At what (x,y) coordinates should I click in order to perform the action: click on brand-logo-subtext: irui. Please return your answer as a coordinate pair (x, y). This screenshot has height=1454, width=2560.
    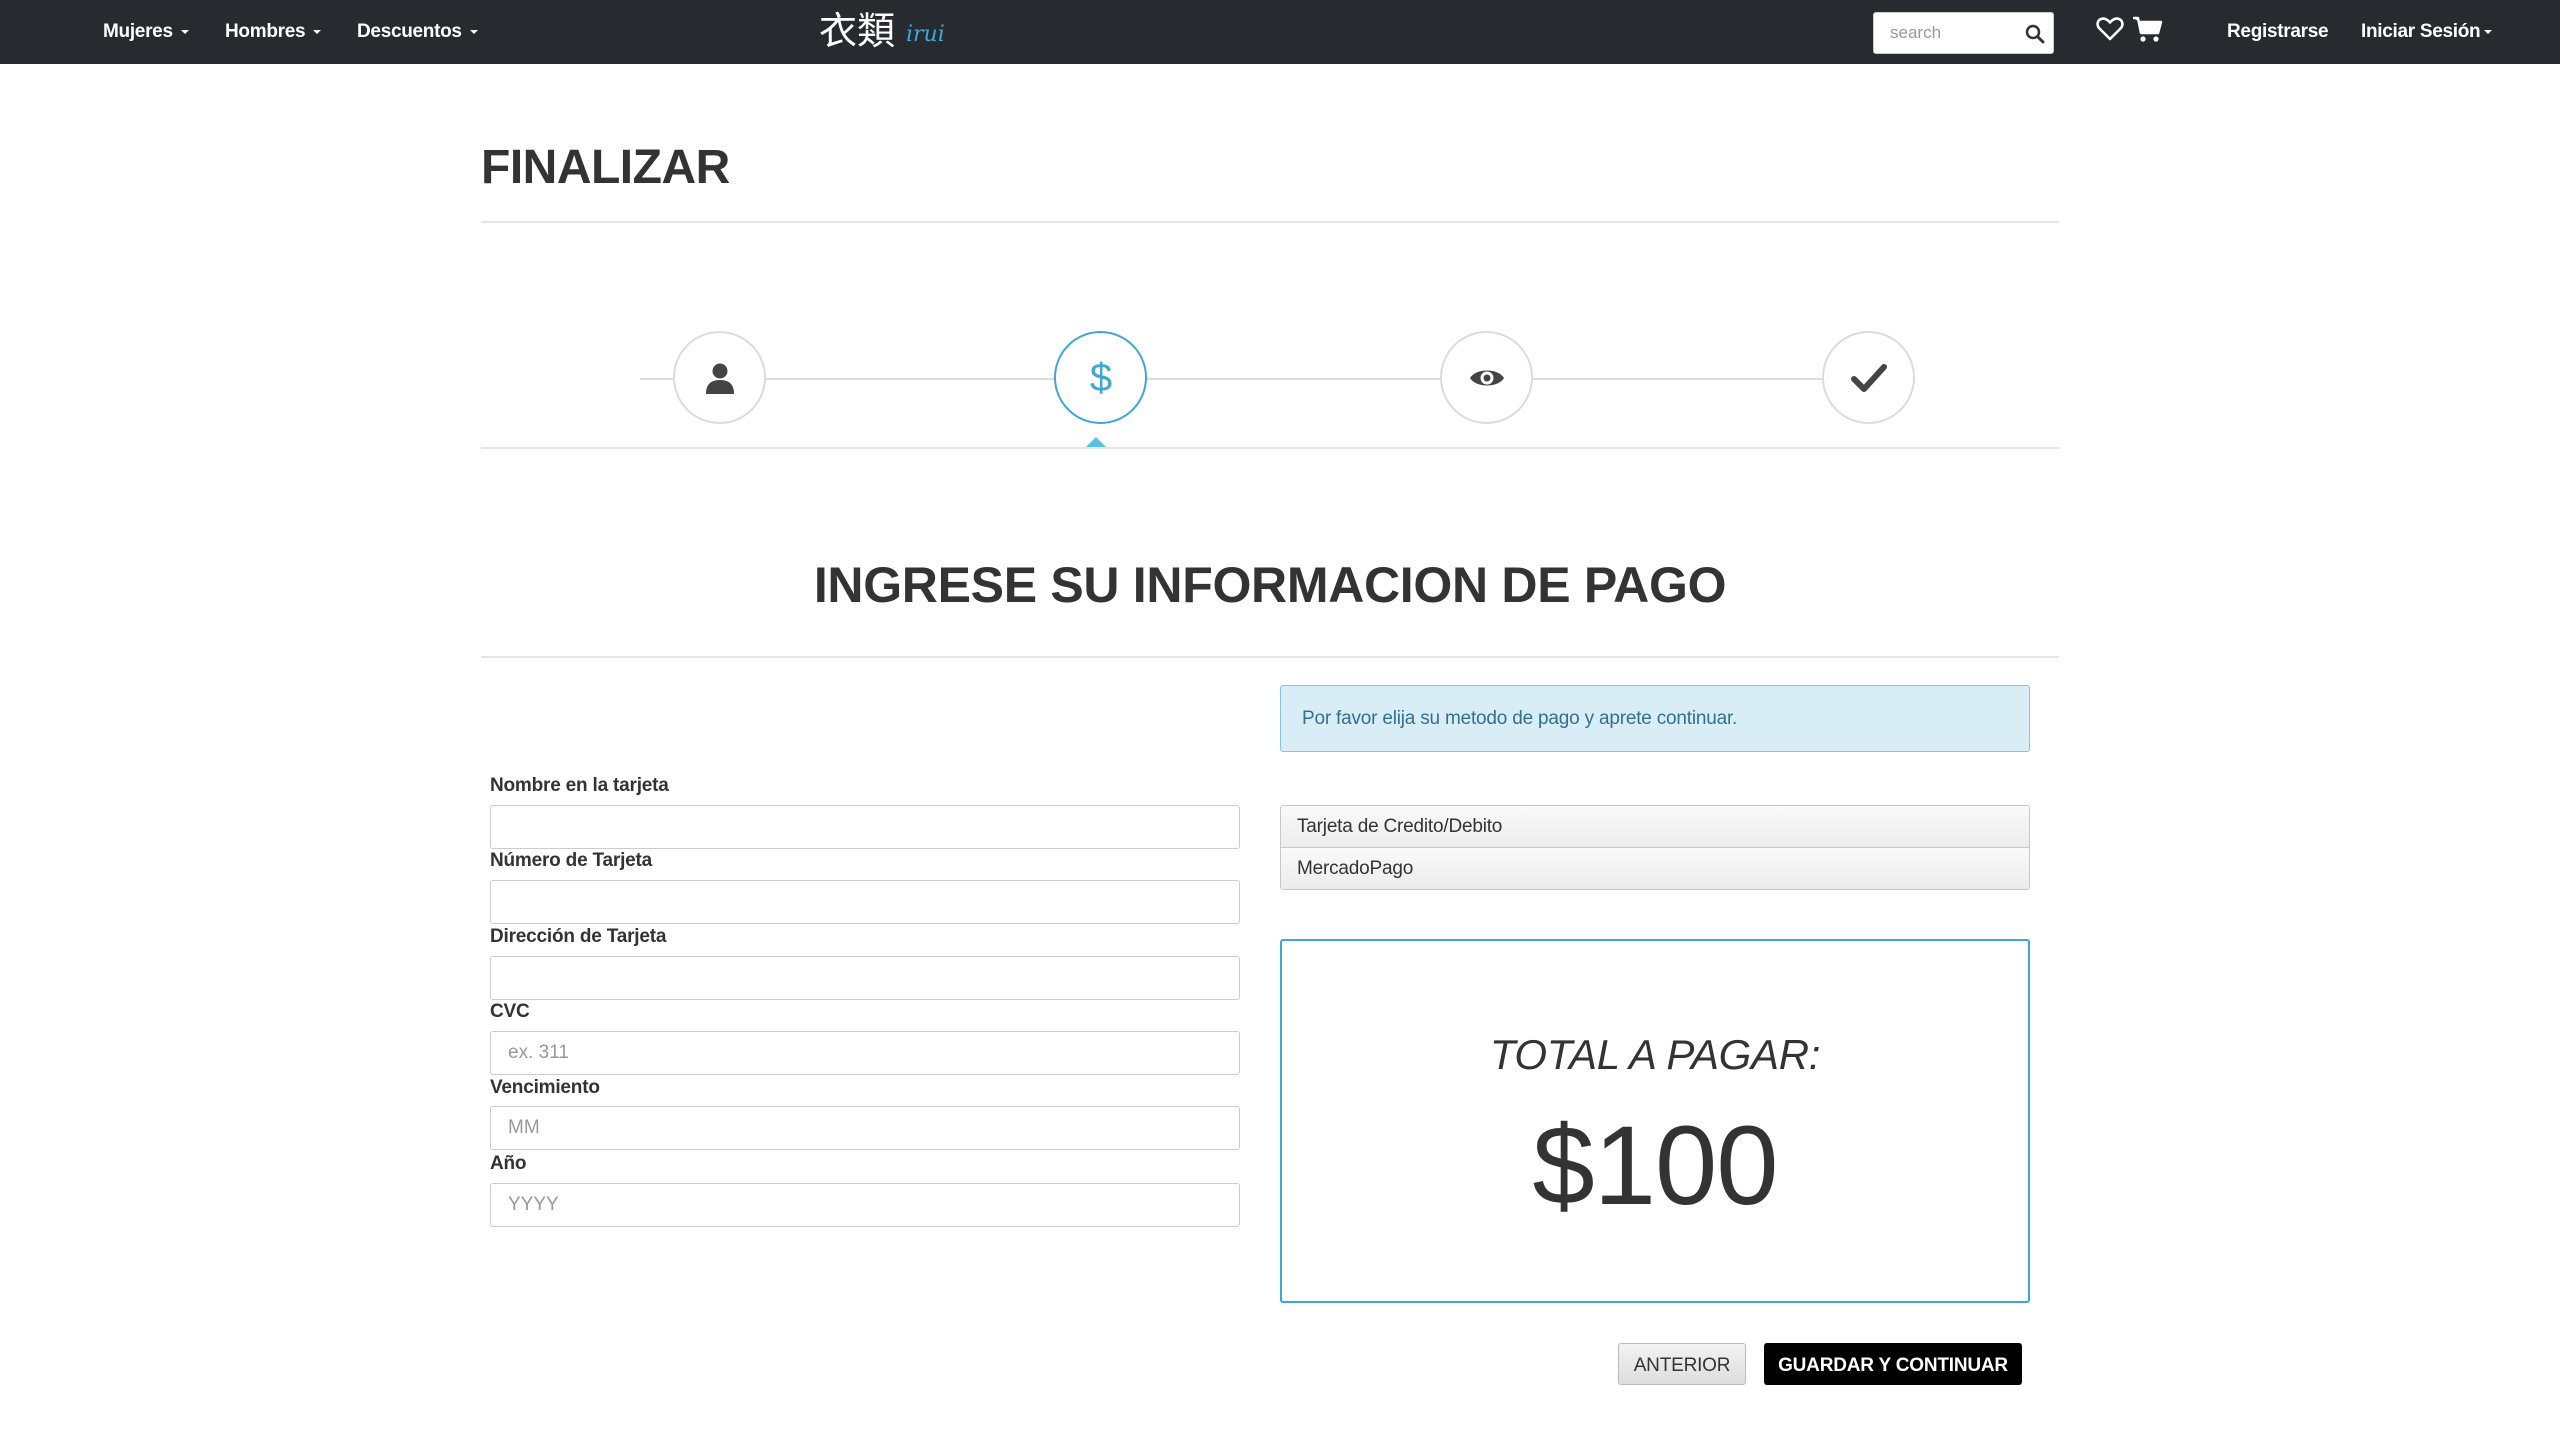
    Looking at the image, I should click on (925, 34).